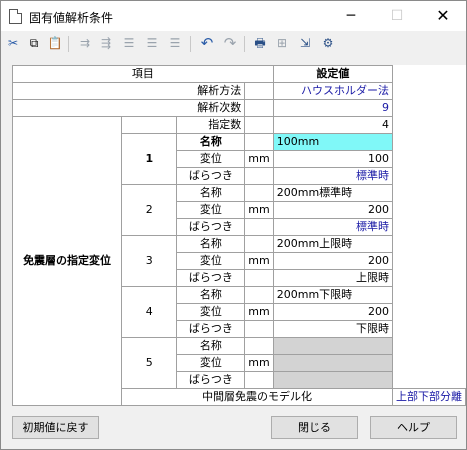 The width and height of the screenshot is (467, 450). What do you see at coordinates (333, 159) in the screenshot?
I see `entry-disp: 100` at bounding box center [333, 159].